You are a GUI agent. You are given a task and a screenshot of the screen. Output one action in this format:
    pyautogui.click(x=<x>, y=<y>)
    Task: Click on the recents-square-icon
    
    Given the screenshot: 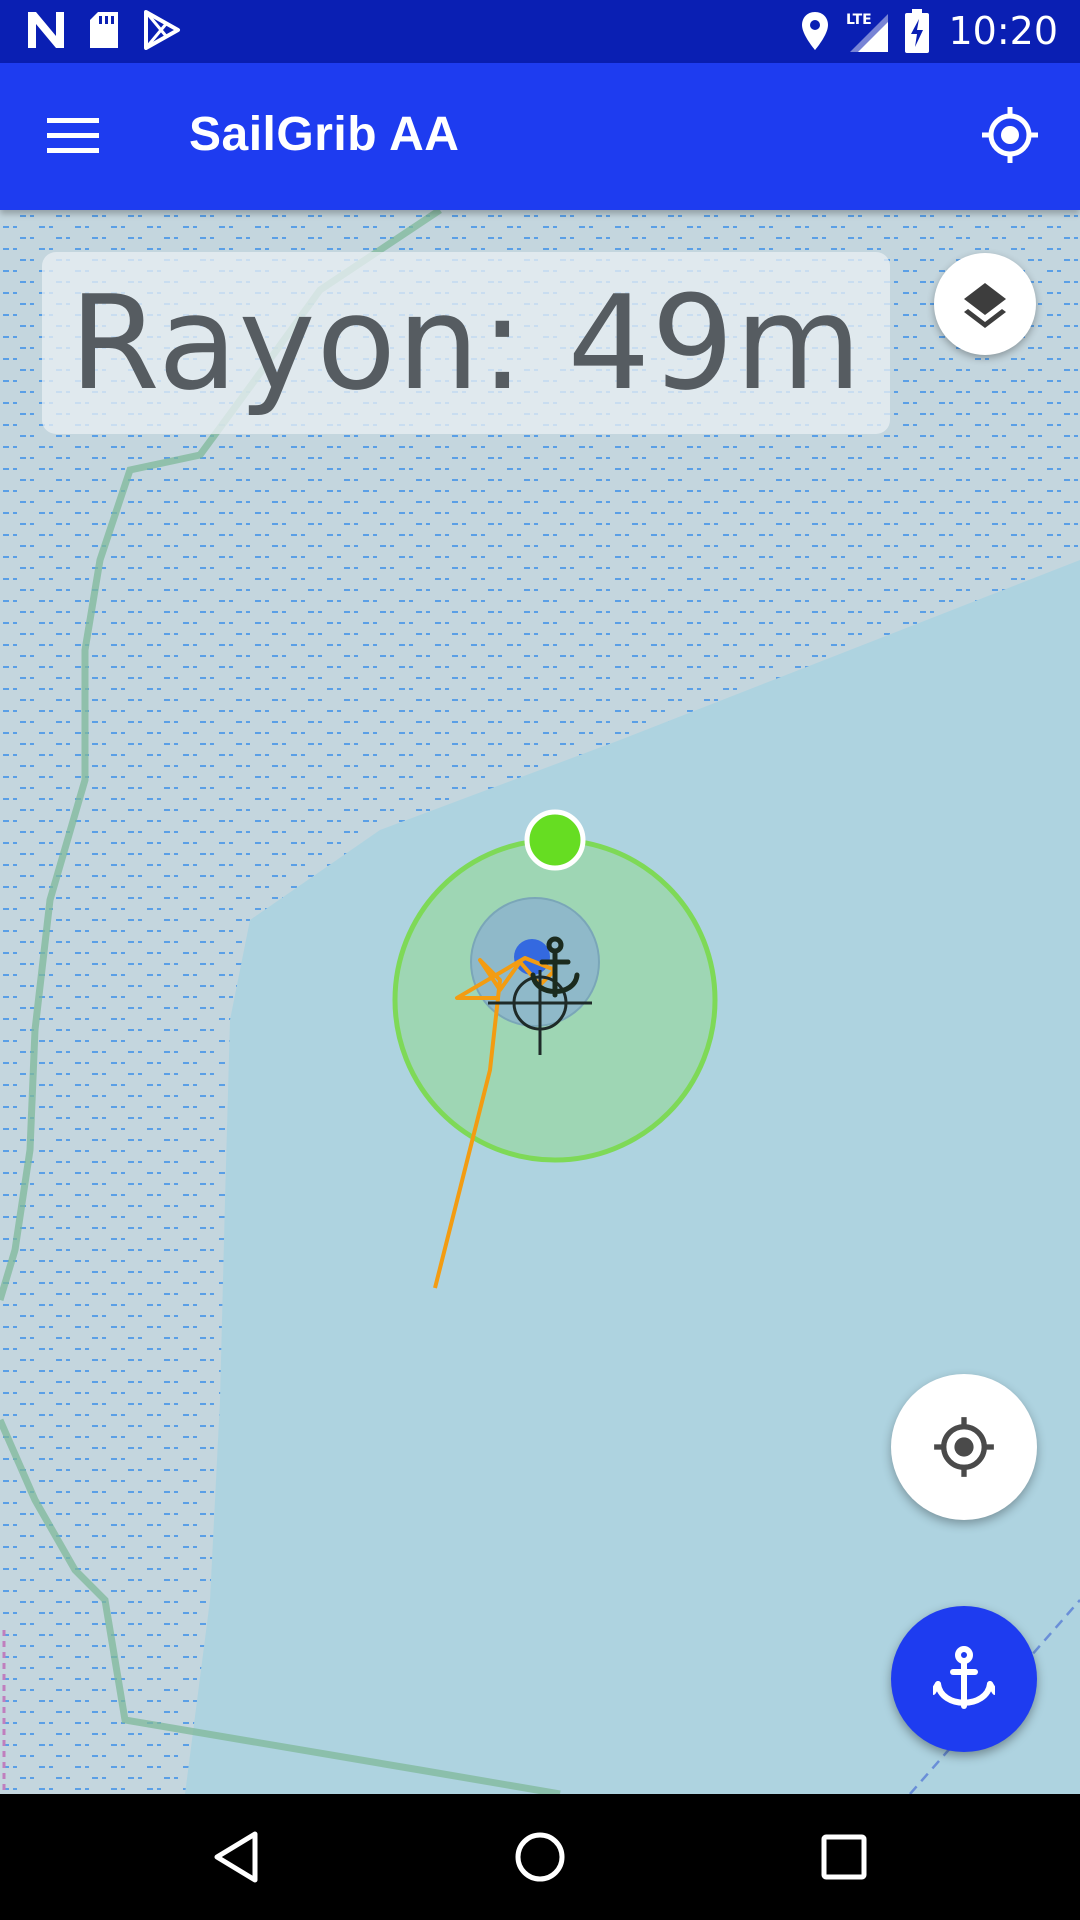 What is the action you would take?
    pyautogui.click(x=844, y=1857)
    